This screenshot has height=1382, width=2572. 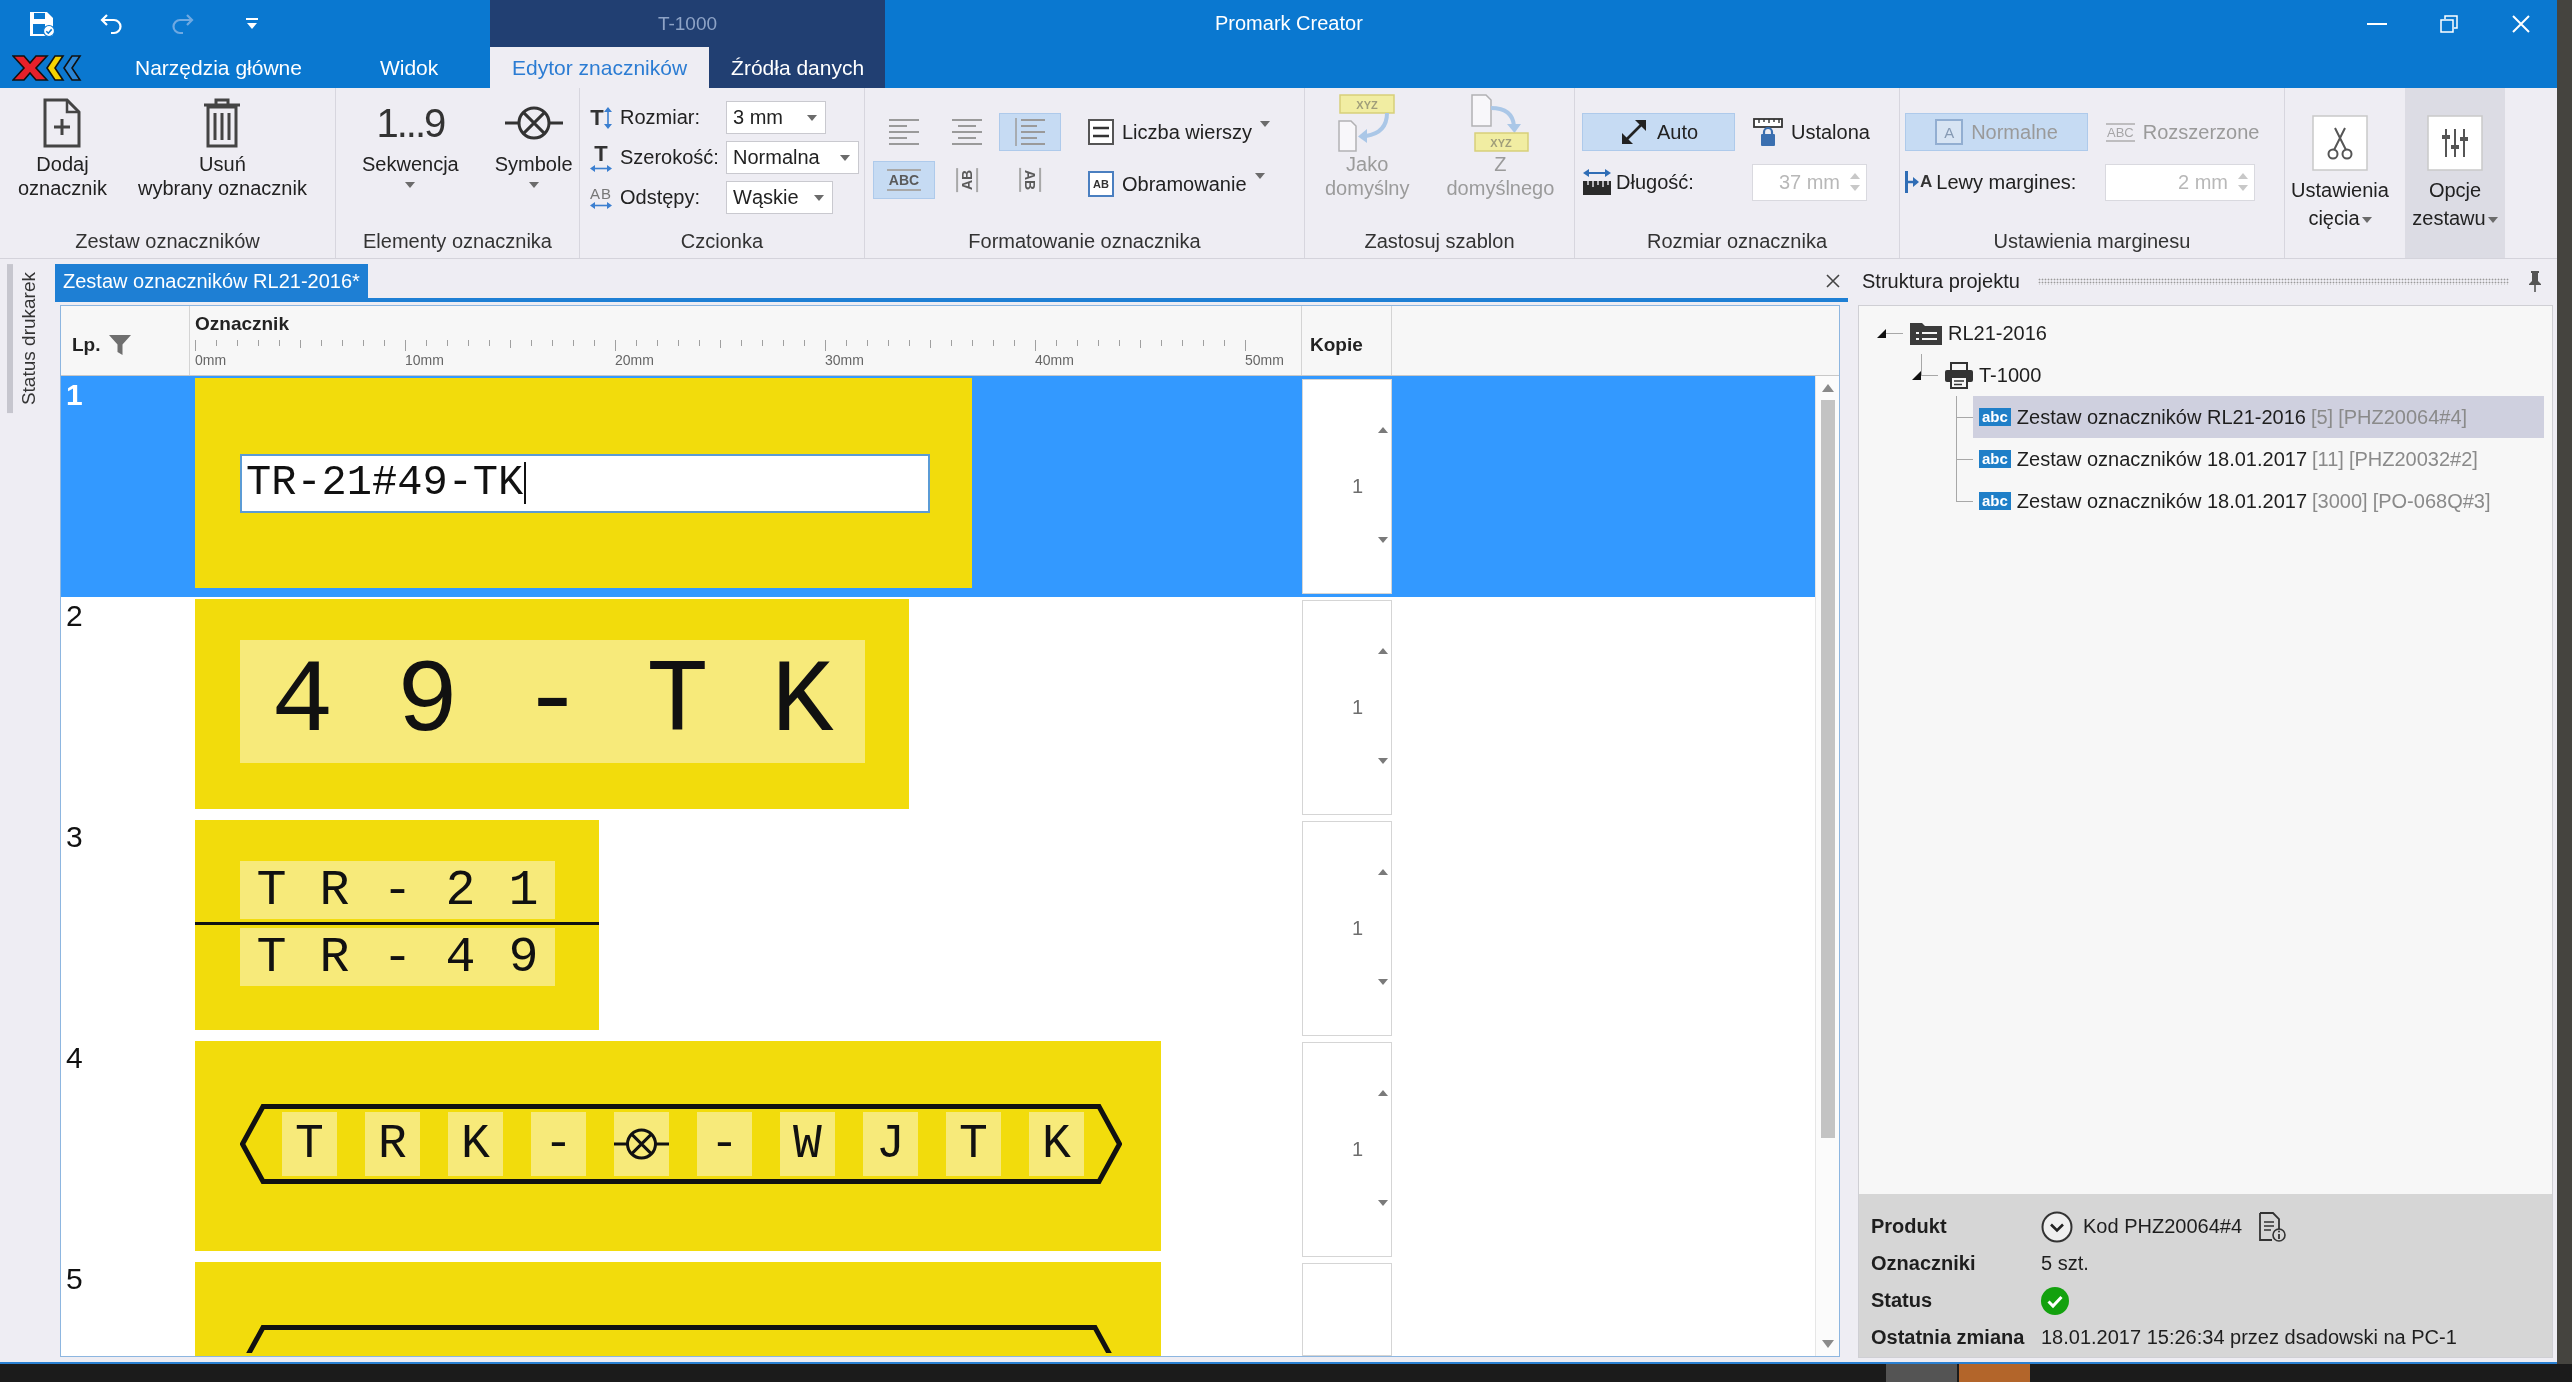 What do you see at coordinates (112, 23) in the screenshot?
I see `undo-icon` at bounding box center [112, 23].